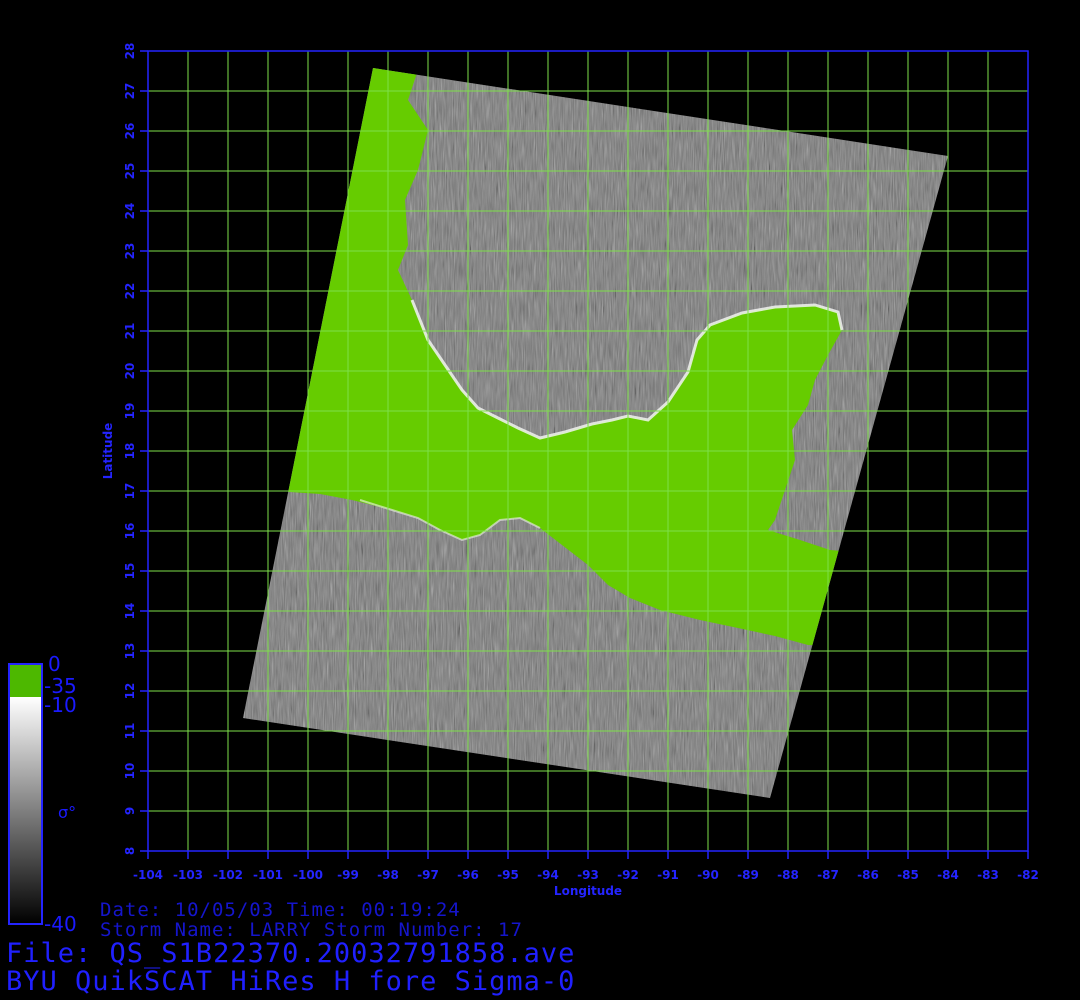  I want to click on lat-tick-label: 12, so click(130, 691).